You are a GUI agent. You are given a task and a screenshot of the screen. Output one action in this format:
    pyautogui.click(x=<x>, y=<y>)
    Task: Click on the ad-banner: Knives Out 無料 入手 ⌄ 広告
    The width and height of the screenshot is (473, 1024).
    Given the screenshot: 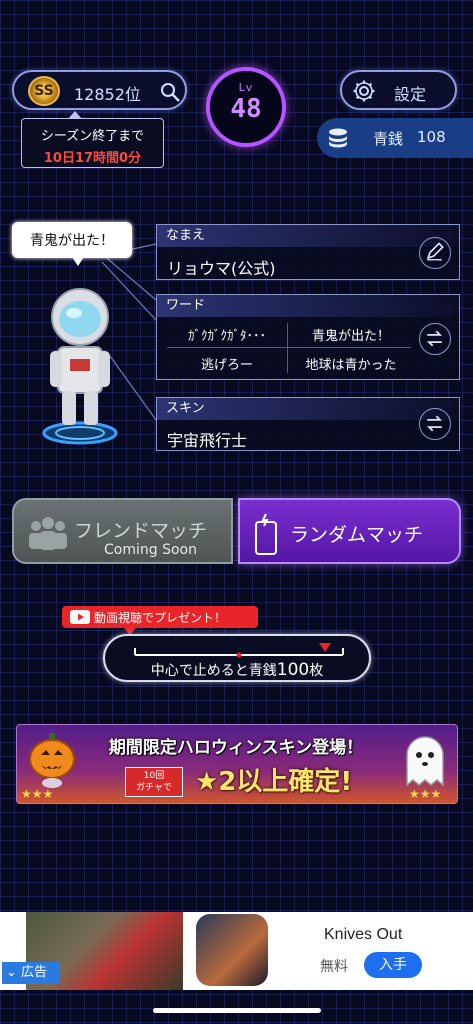 What is the action you would take?
    pyautogui.click(x=236, y=951)
    